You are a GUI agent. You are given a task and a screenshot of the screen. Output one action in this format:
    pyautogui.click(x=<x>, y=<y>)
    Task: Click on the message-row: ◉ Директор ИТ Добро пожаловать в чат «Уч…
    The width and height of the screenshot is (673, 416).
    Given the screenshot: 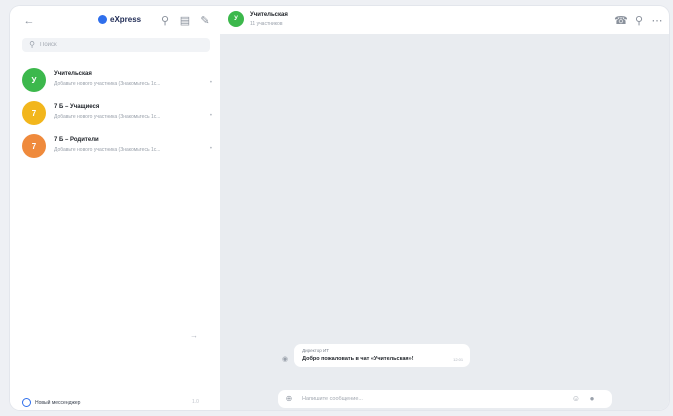 What is the action you would take?
    pyautogui.click(x=376, y=355)
    